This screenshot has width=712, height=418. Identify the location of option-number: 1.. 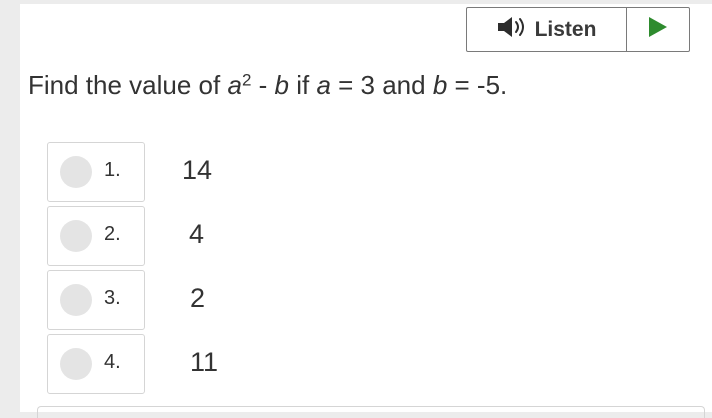
(112, 170).